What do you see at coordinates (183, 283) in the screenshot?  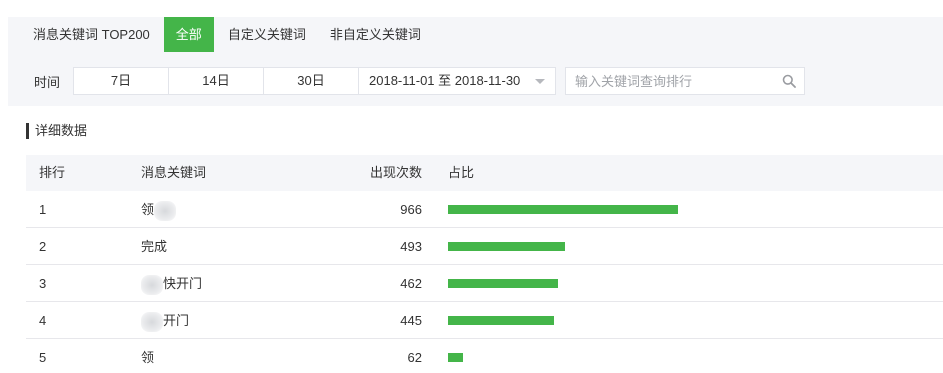 I see `keyword-text: 快开门` at bounding box center [183, 283].